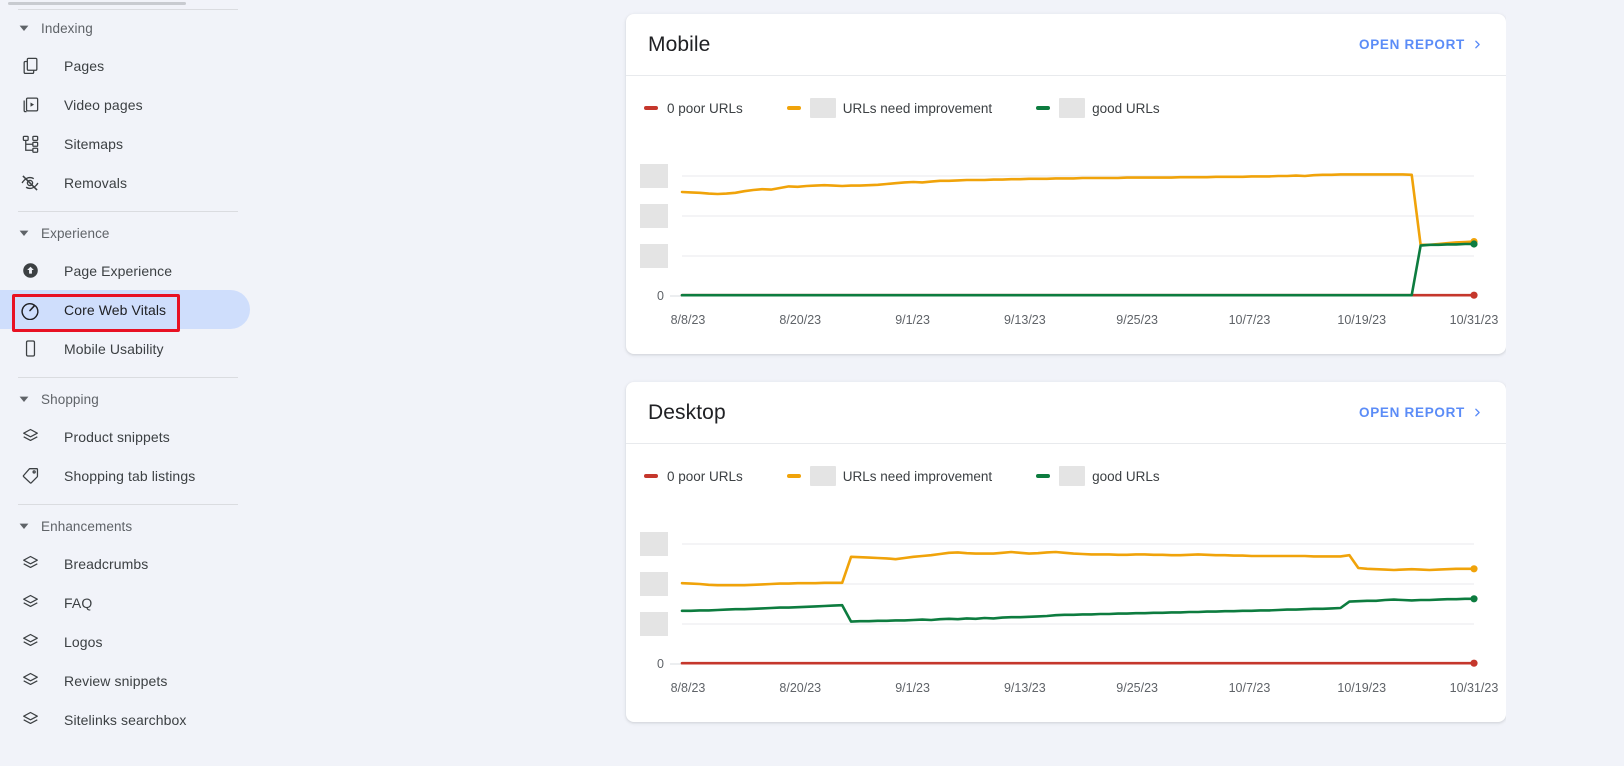 The width and height of the screenshot is (1624, 766). Describe the element at coordinates (30, 310) in the screenshot. I see `core-web-vitals-icon` at that location.